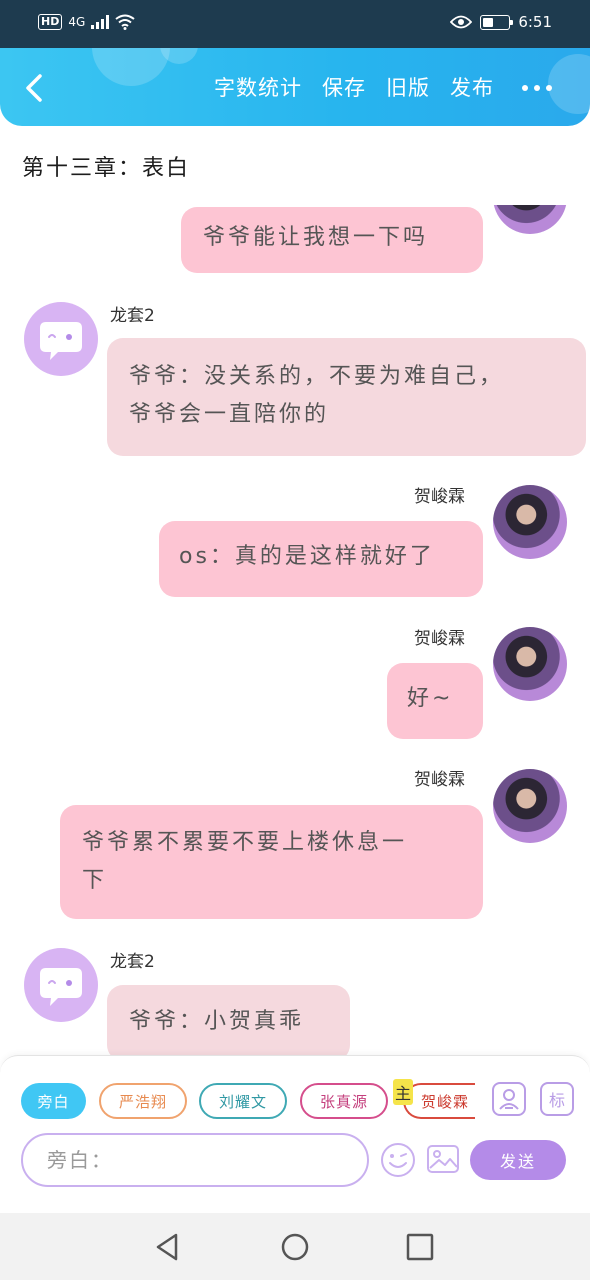 The image size is (590, 1280). Describe the element at coordinates (50, 22) in the screenshot. I see `hd-indicator: HD` at that location.